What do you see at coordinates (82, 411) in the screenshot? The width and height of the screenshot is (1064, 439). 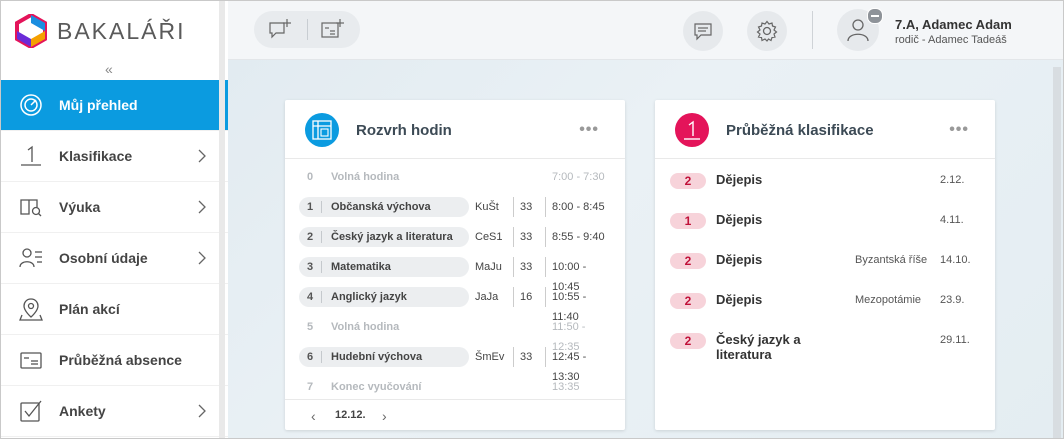 I see `sidebar-item-label: Ankety` at bounding box center [82, 411].